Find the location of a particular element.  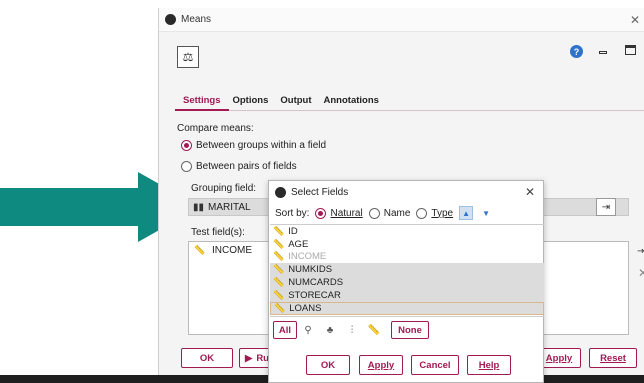

dialog-apply-label: Apply is located at coordinates (381, 365).